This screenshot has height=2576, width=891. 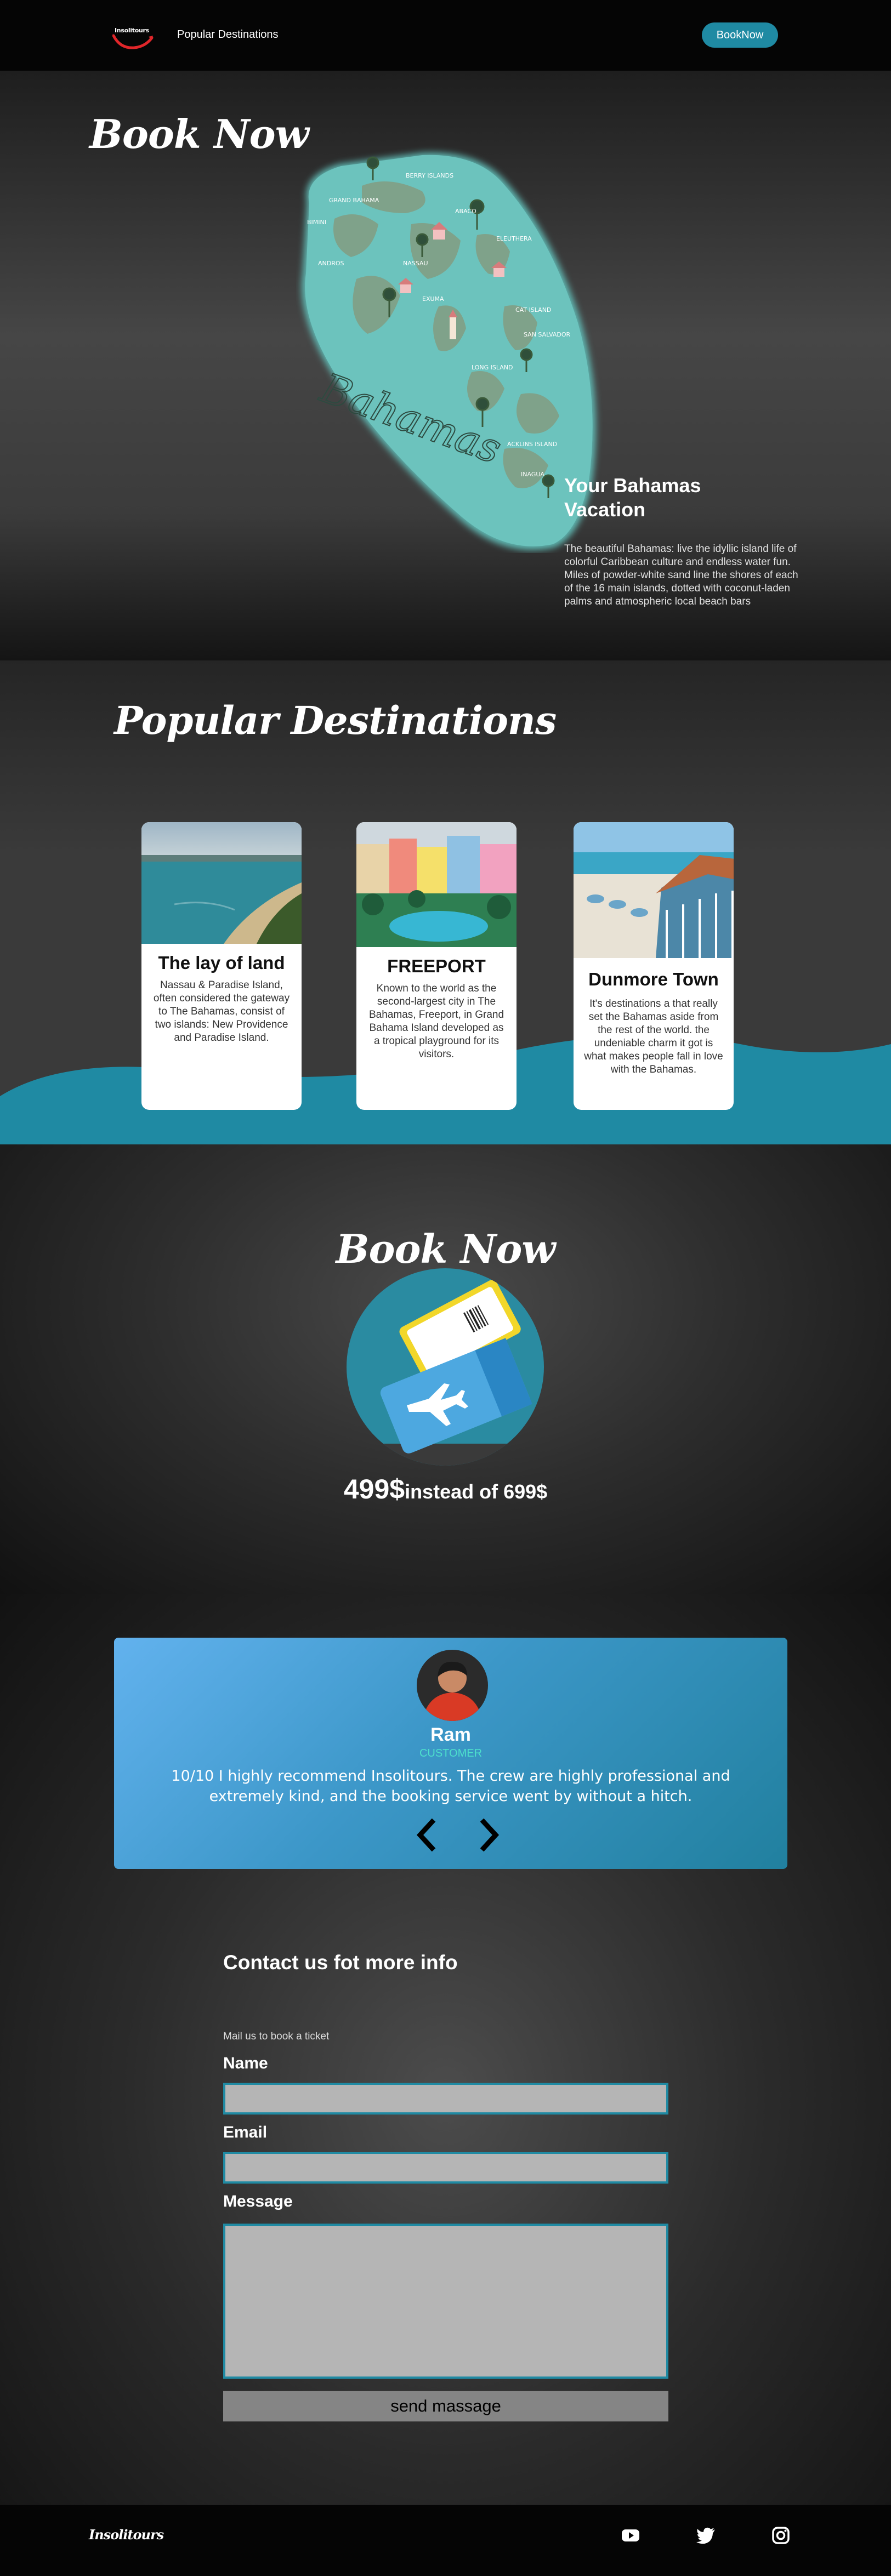 What do you see at coordinates (221, 883) in the screenshot?
I see `card-image-beach` at bounding box center [221, 883].